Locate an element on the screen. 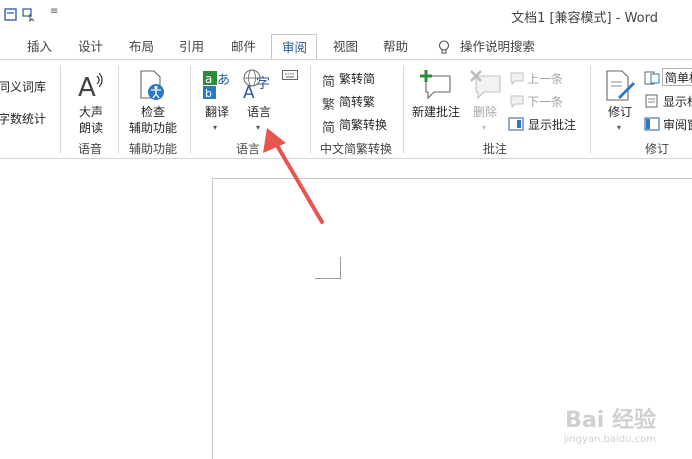 This screenshot has width=692, height=459. language-icon: A 字 is located at coordinates (256, 84).